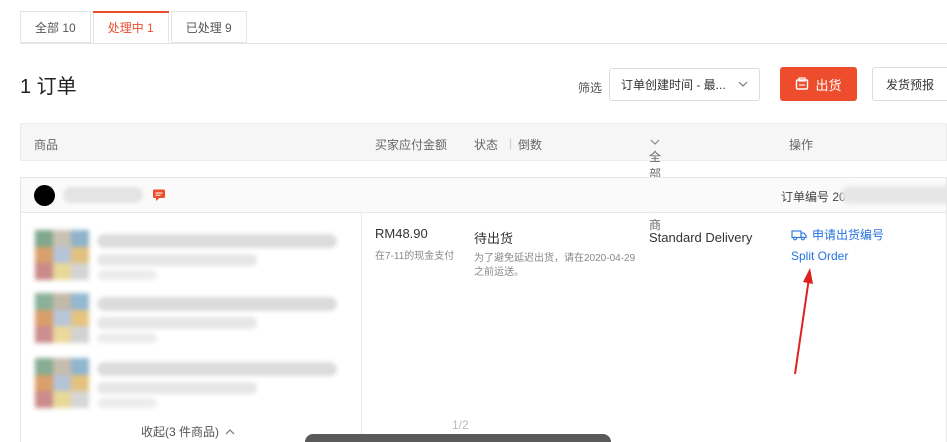 The image size is (947, 442). I want to click on tabs-divider, so click(483, 43).